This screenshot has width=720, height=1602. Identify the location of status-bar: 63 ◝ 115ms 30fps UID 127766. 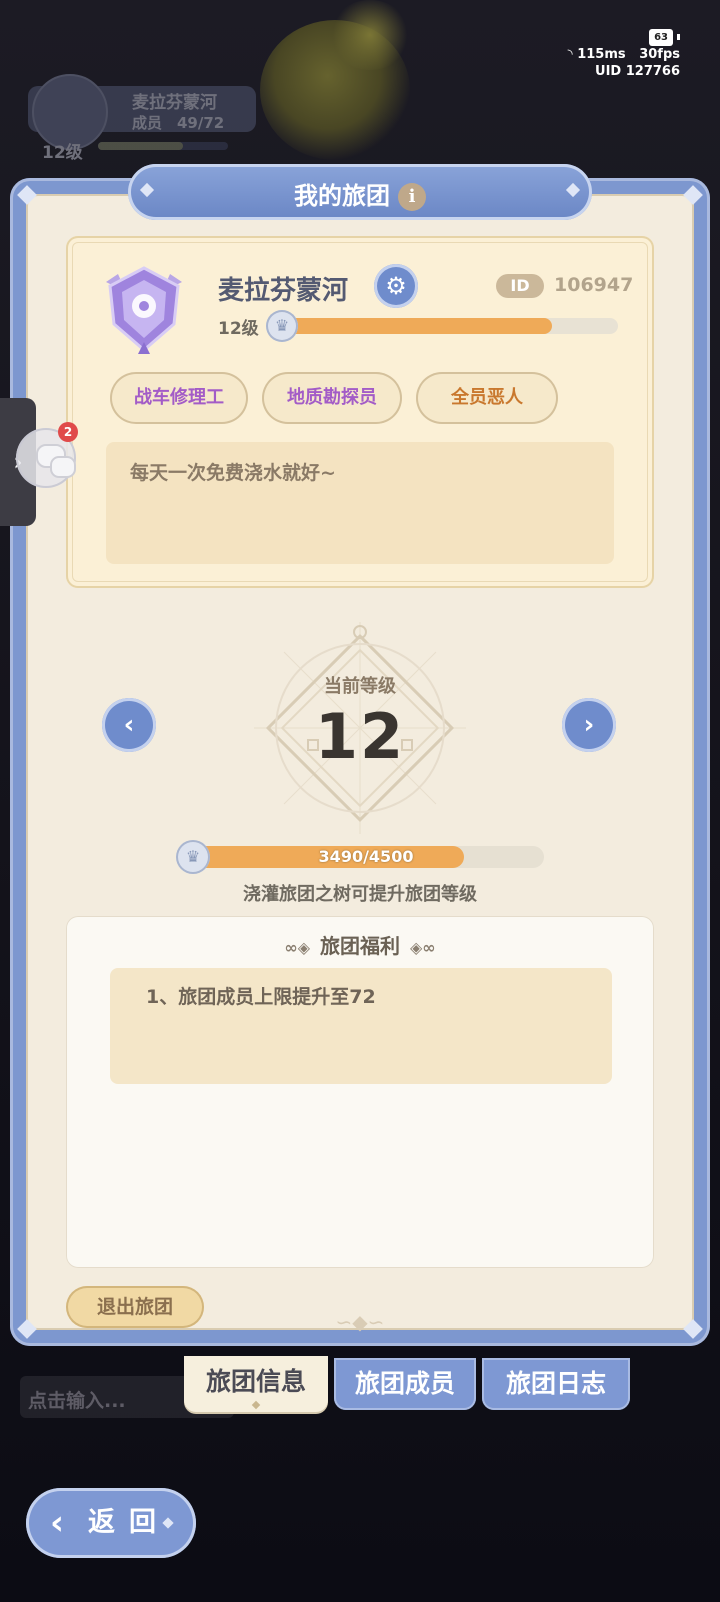
(624, 54).